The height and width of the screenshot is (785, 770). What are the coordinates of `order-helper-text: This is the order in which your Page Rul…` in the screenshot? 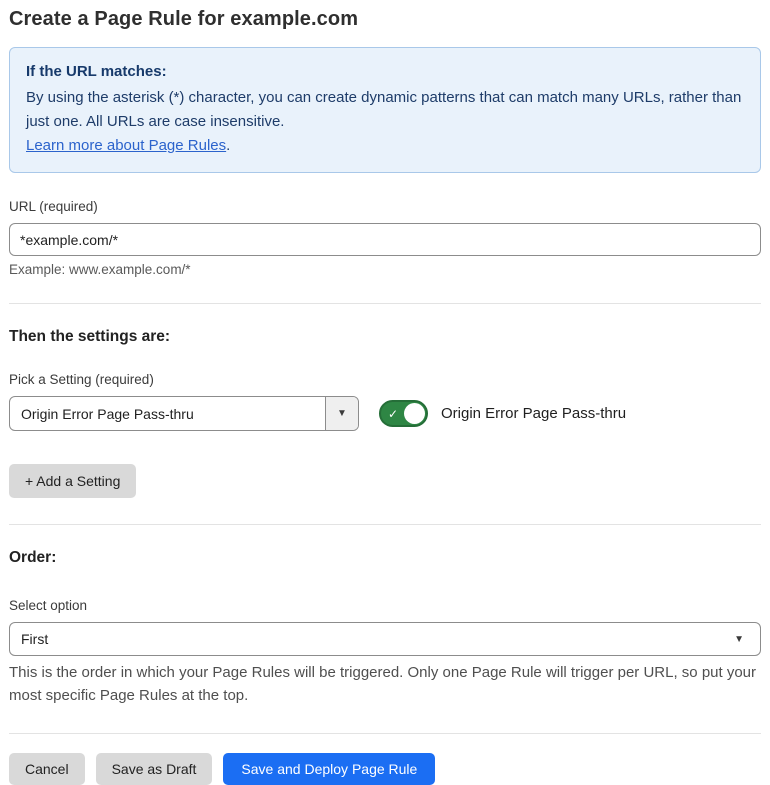 It's located at (383, 684).